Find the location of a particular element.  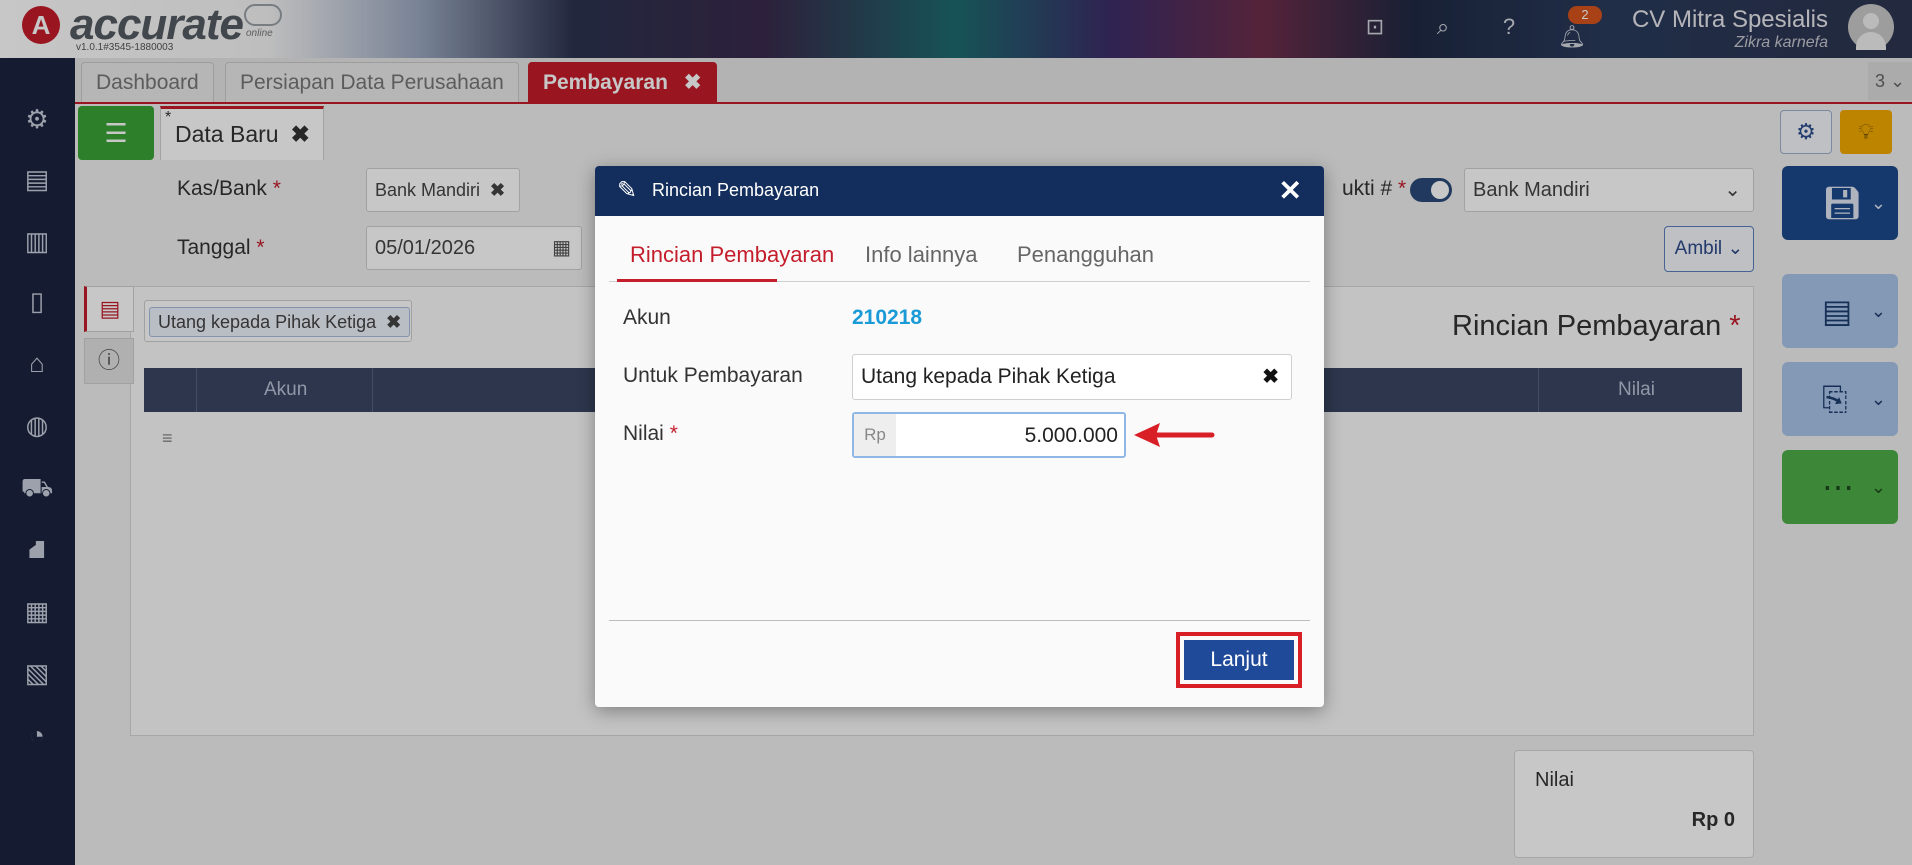

close-icon: ✕ is located at coordinates (1290, 190).